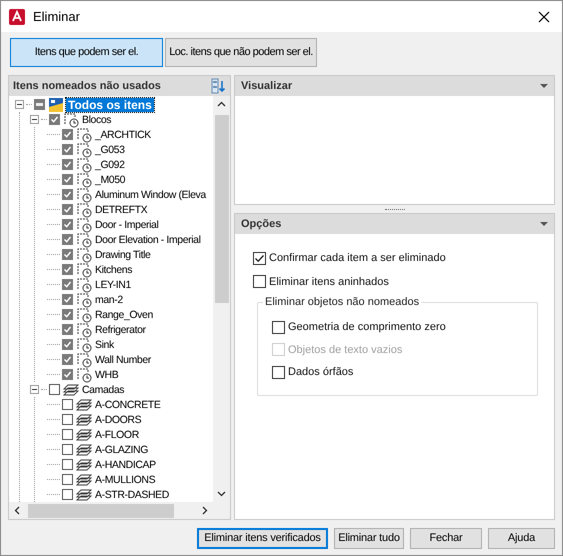 This screenshot has height=556, width=563. I want to click on scroll-down-icon, so click(221, 494).